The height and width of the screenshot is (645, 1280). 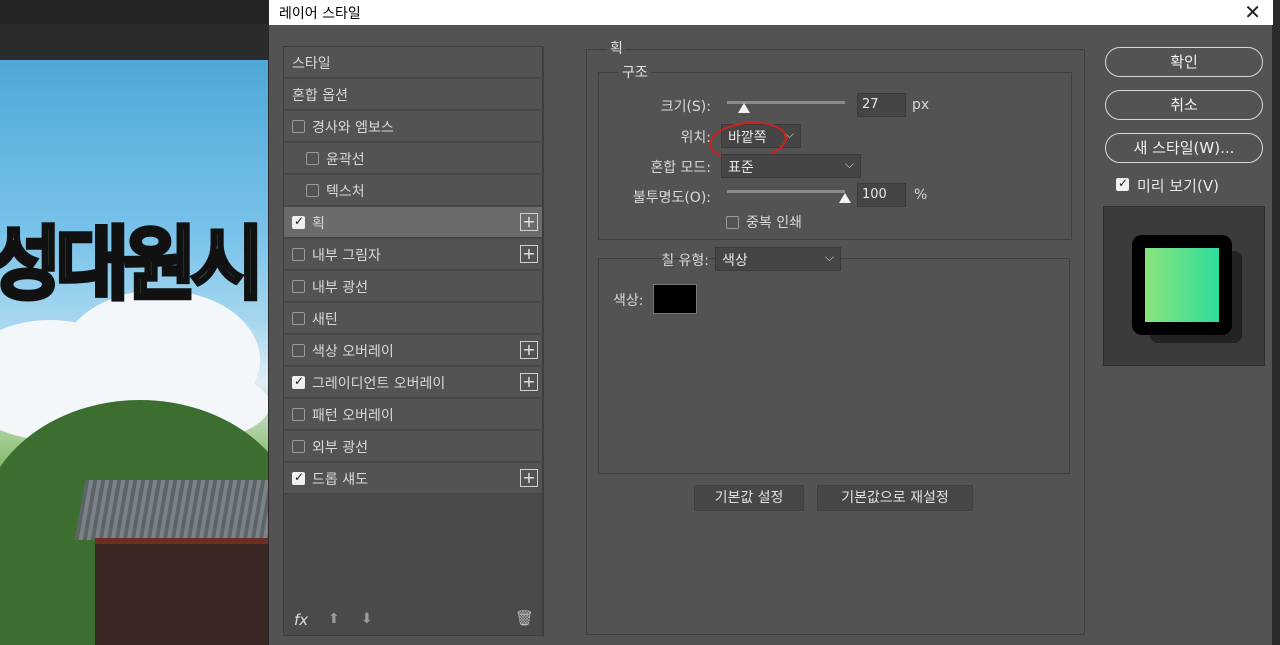 I want to click on style-item: 색상 오버레이 +, so click(x=413, y=350).